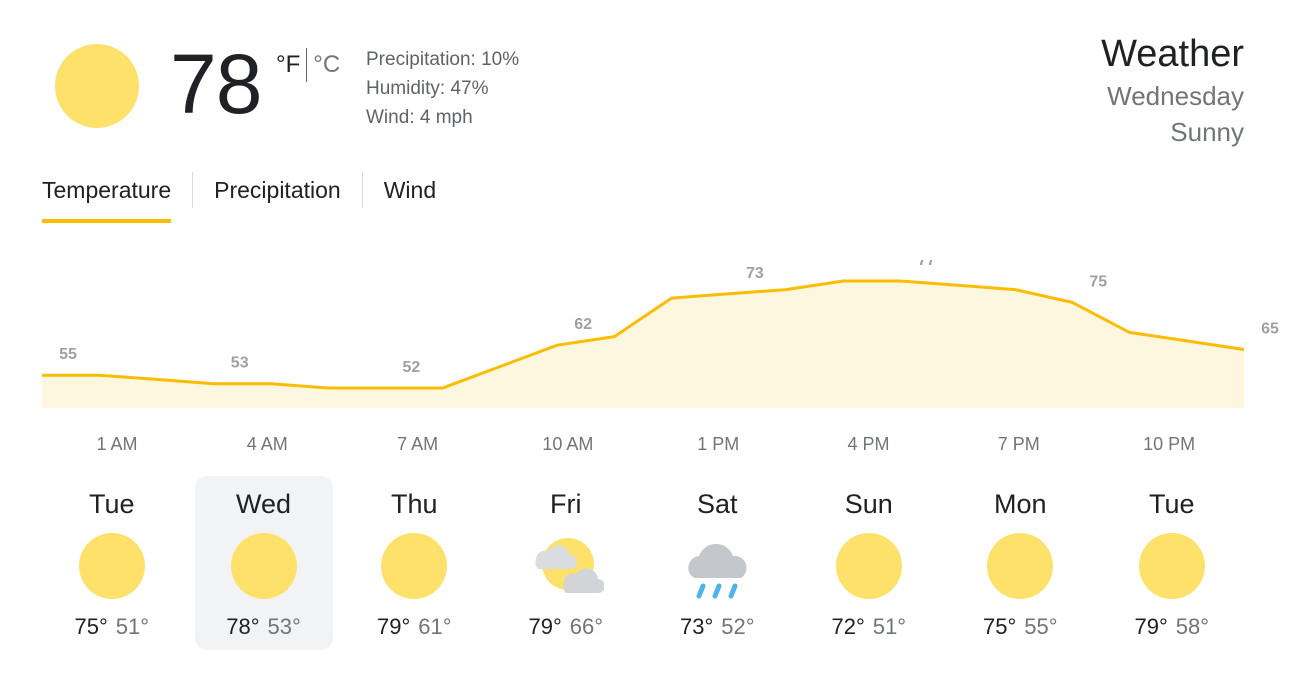 The width and height of the screenshot is (1292, 676). I want to click on forecast-day: Sat 73° 52°, so click(718, 563).